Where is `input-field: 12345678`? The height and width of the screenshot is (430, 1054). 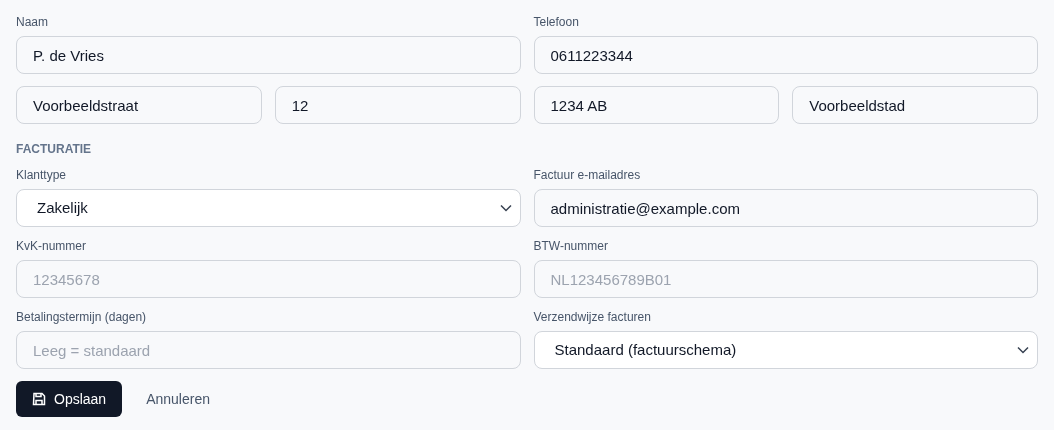 input-field: 12345678 is located at coordinates (268, 279).